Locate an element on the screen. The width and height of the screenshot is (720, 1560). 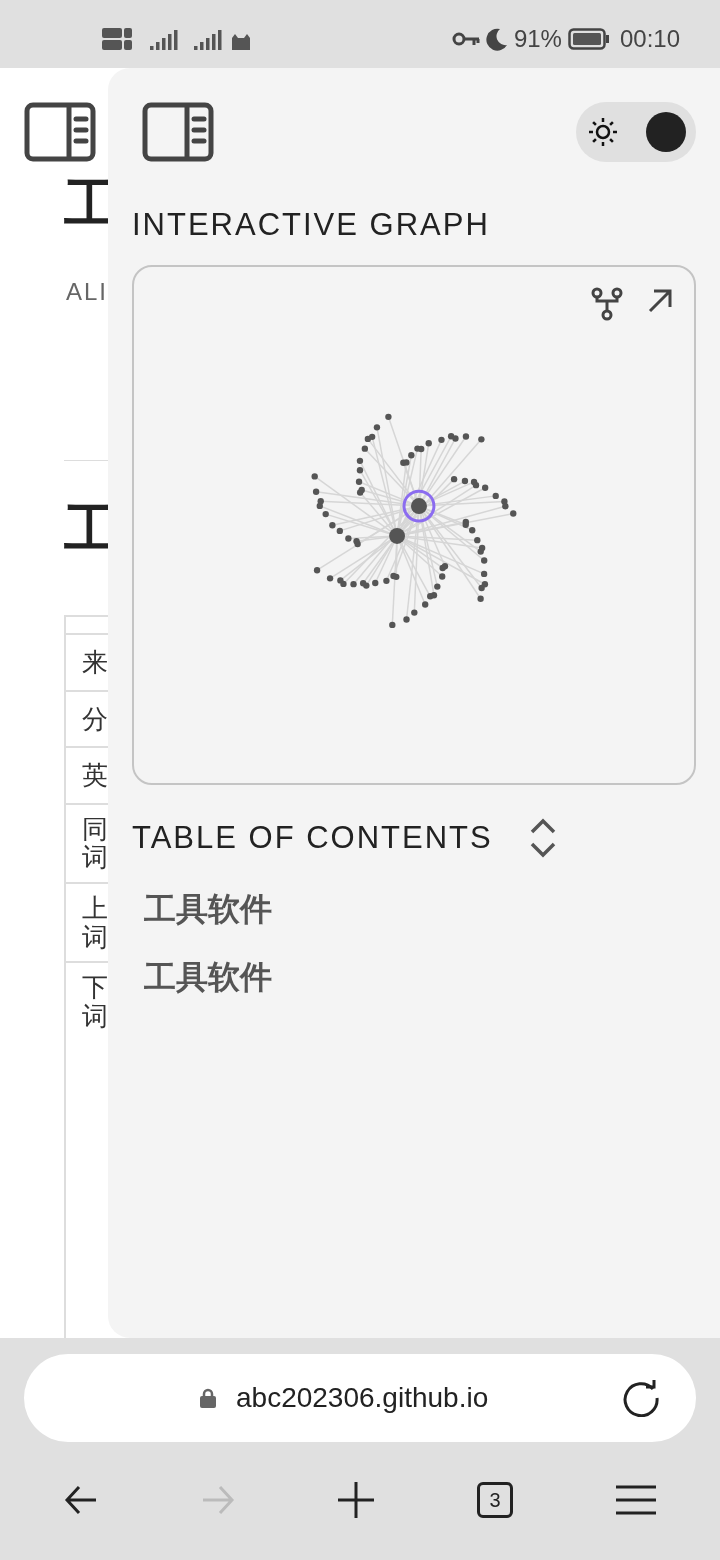
clock-time: 00:10 is located at coordinates (649, 39).